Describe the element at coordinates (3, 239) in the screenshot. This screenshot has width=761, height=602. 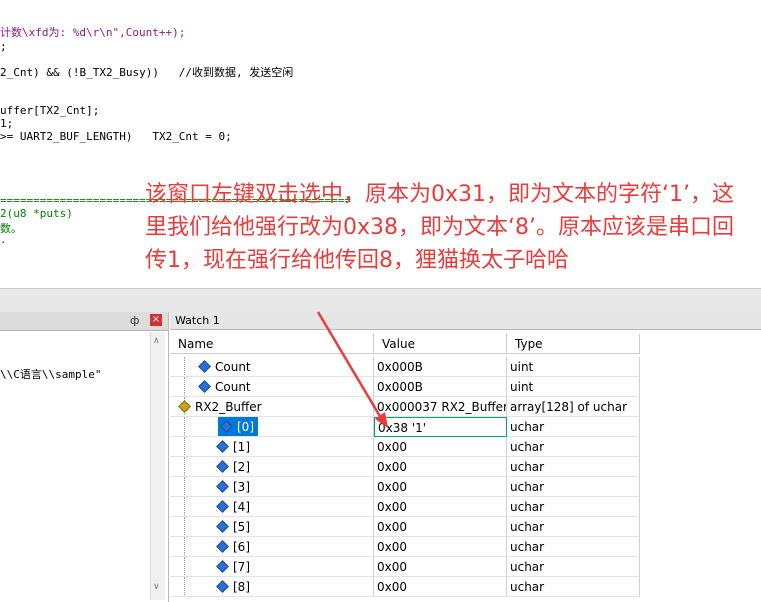
I see `code-line: .` at that location.